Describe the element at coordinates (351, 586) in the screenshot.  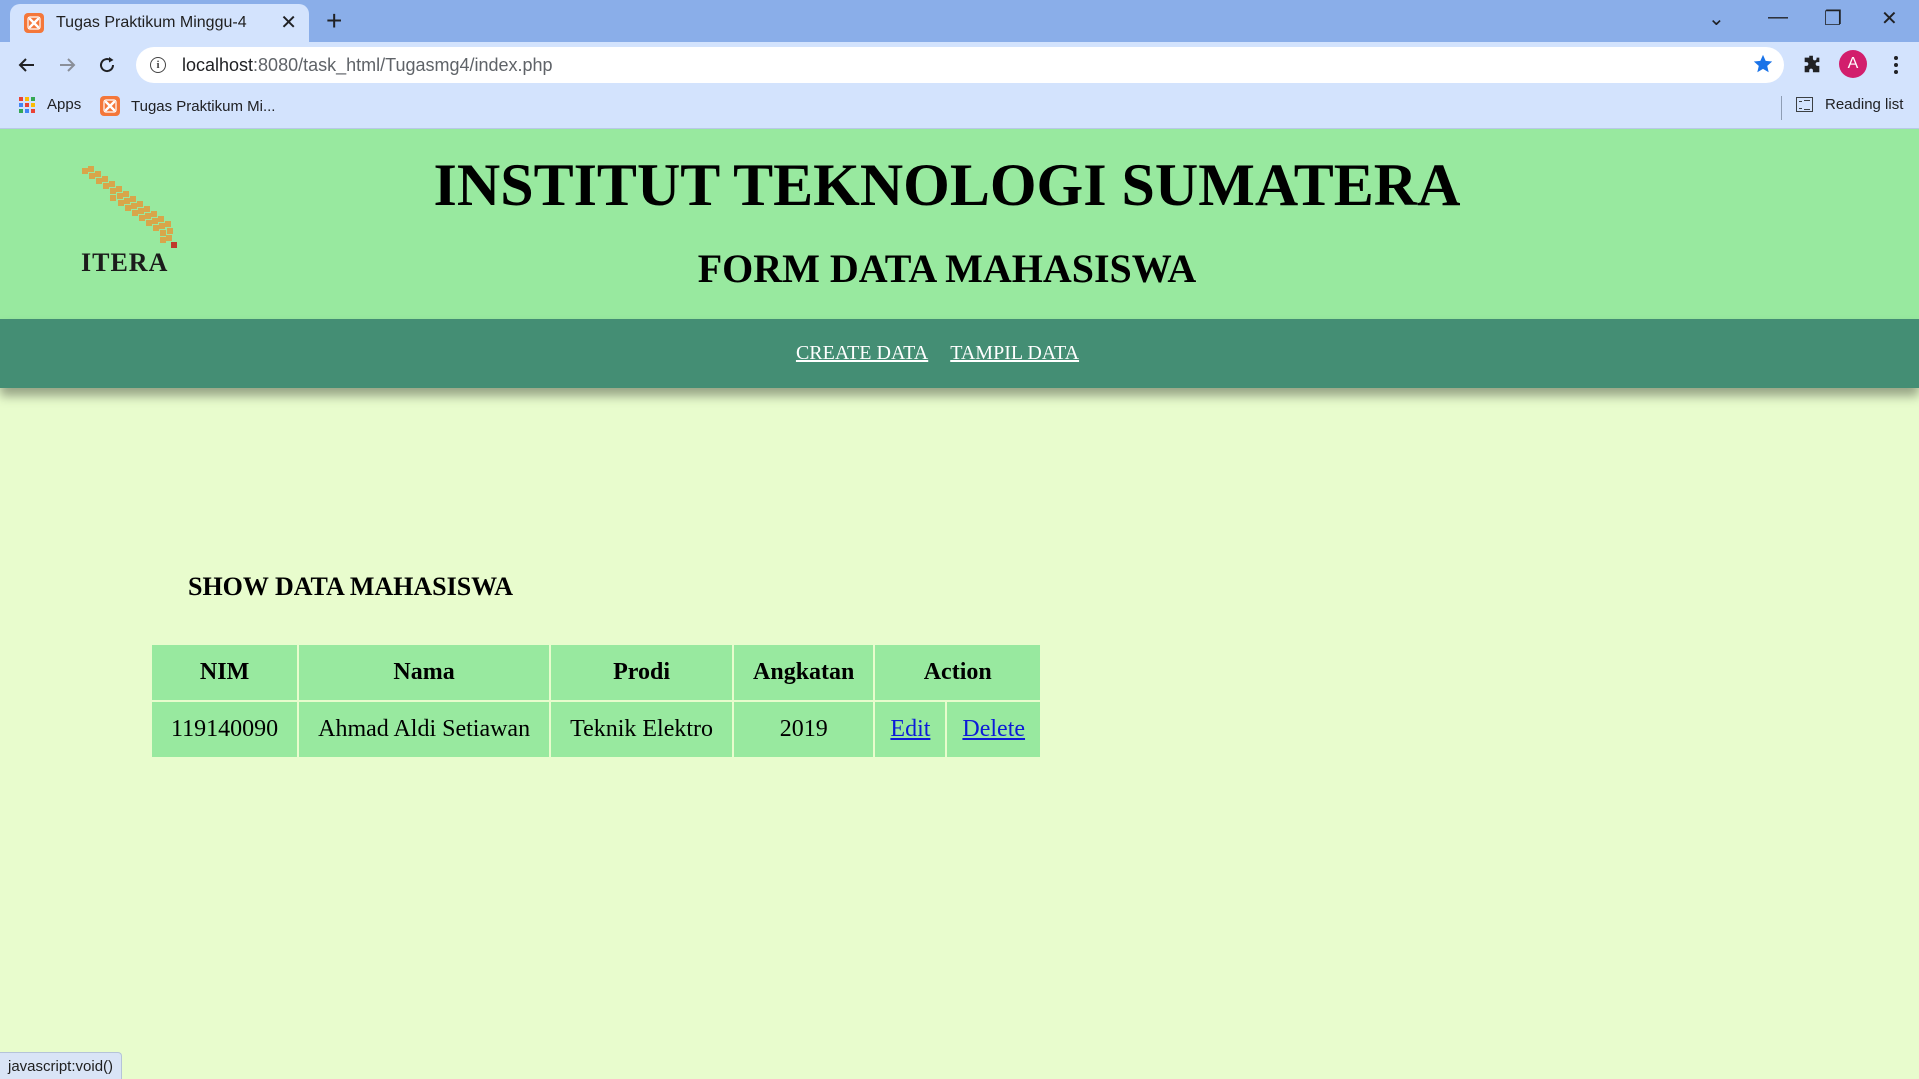
I see `section-title: SHOW DATA MAHASISWA` at that location.